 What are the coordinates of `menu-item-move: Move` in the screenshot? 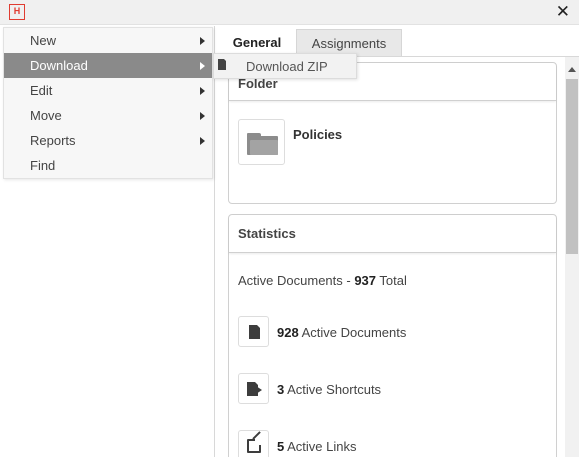 It's located at (108, 115).